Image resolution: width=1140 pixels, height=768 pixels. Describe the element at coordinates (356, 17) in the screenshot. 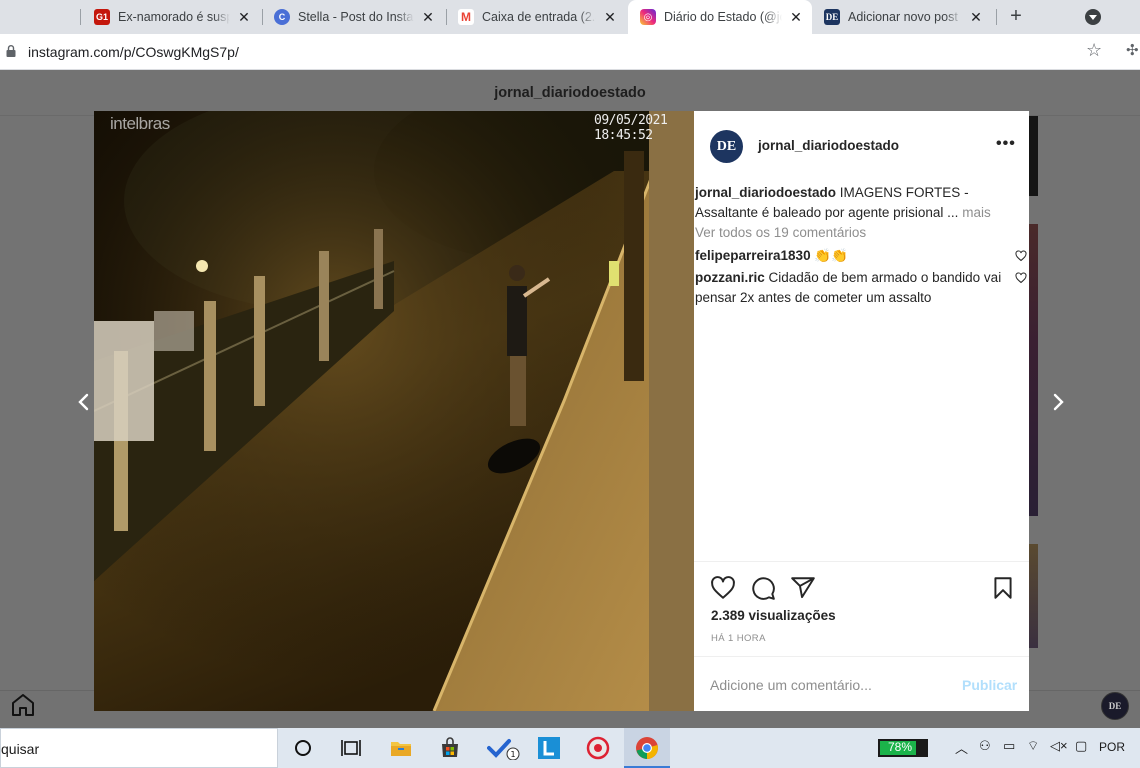

I see `tab-title: Stella - Post do Instagram` at that location.